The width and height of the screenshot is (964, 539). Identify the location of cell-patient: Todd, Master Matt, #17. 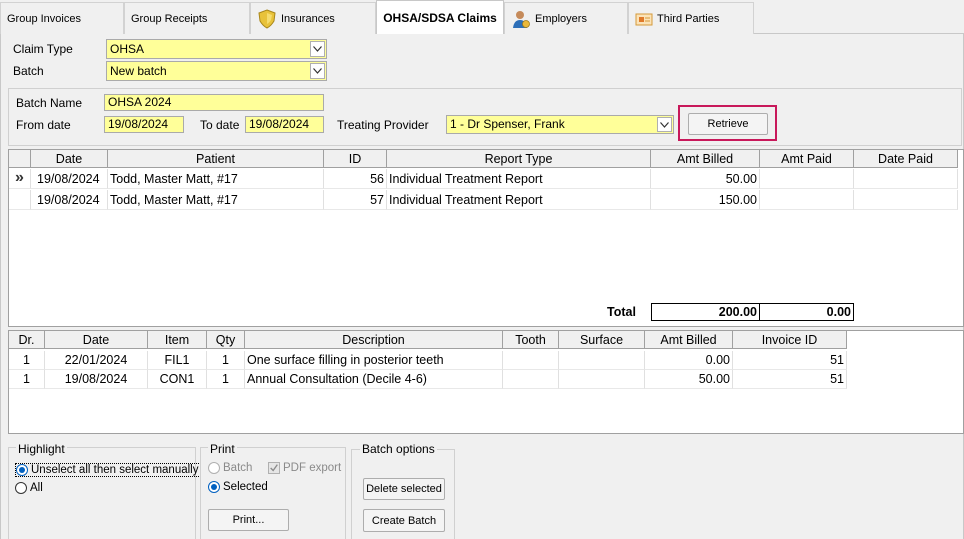
(216, 200).